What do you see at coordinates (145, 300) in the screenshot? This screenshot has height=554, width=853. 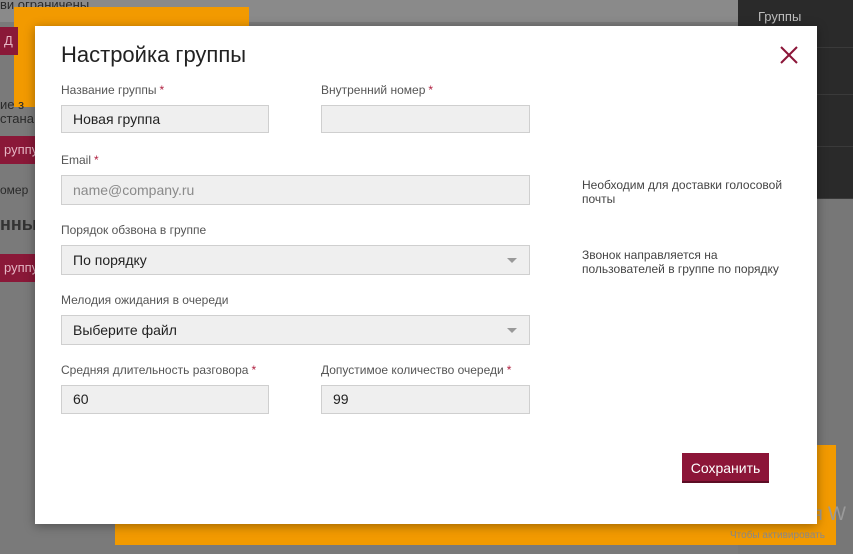 I see `hold-music-label: Мелодия ожидания в очереди` at bounding box center [145, 300].